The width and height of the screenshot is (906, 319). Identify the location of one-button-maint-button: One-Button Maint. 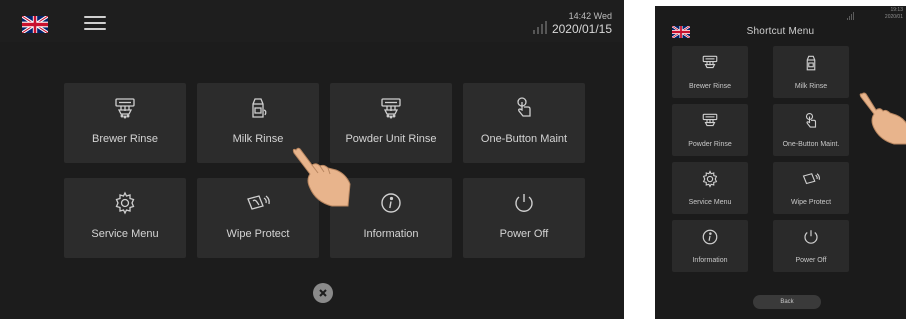
(524, 123).